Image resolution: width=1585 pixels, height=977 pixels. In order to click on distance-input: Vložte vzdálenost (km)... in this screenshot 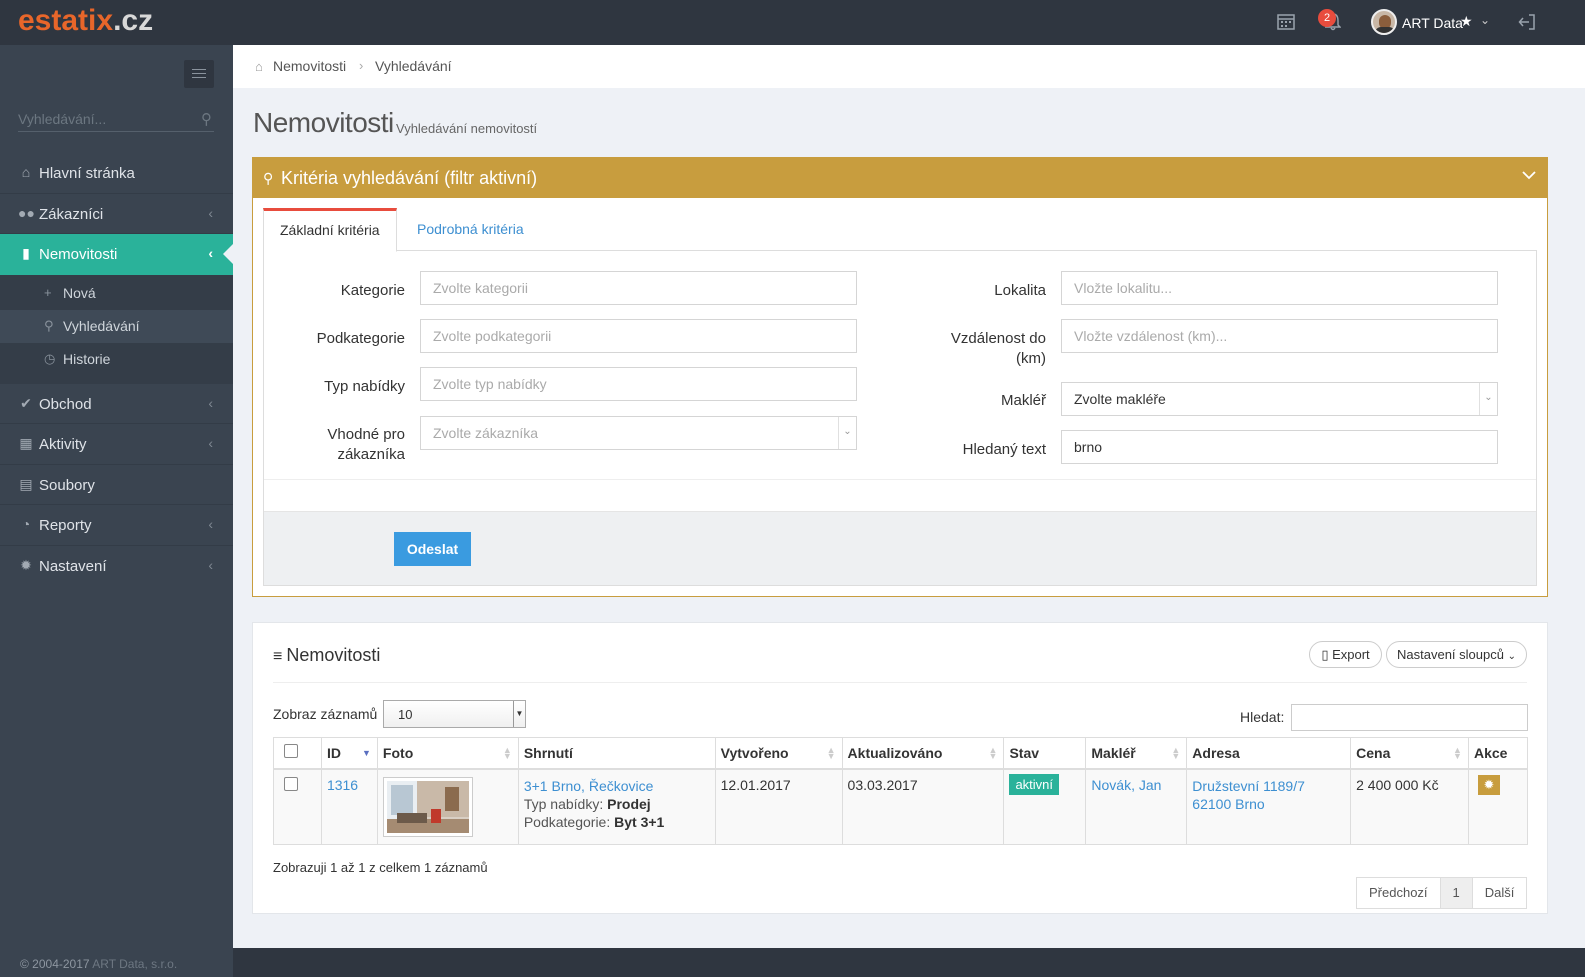, I will do `click(1279, 336)`.